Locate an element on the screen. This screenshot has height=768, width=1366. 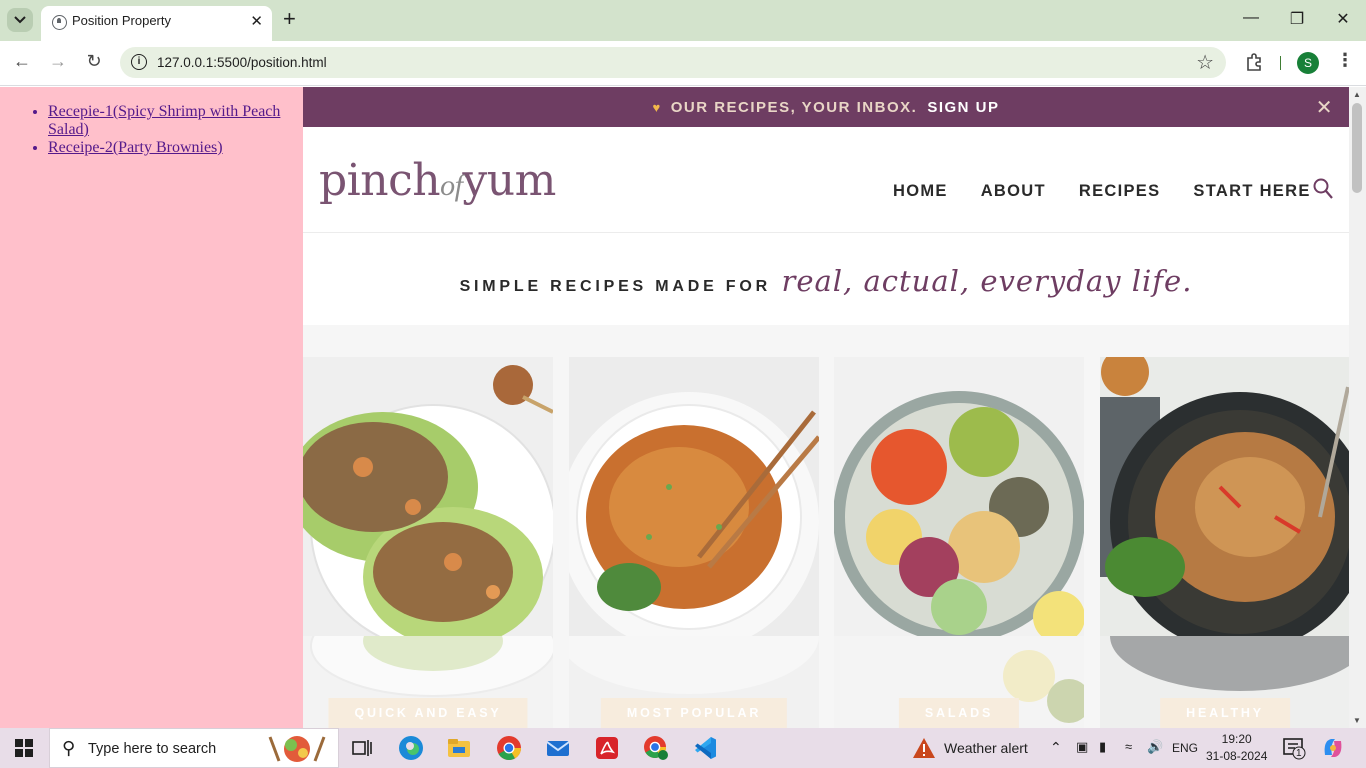
language-indicator: ENG is located at coordinates (1185, 748).